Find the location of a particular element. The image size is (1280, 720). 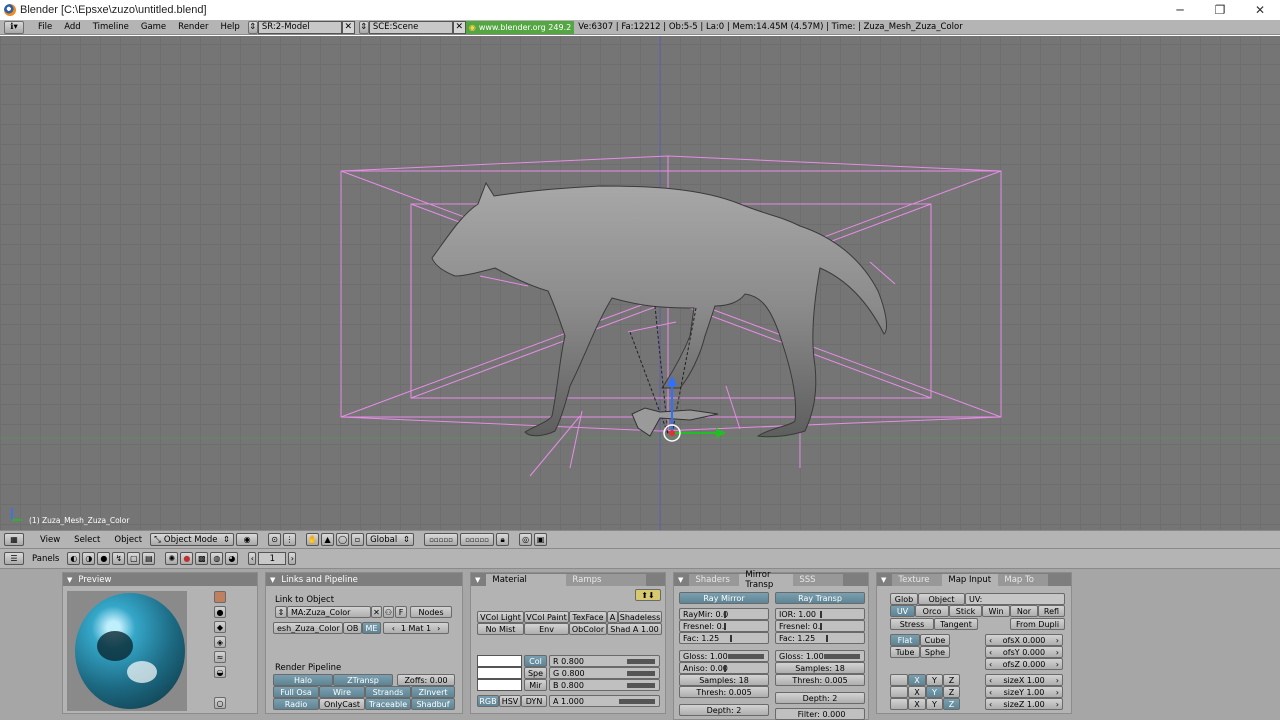

map-y-x-button: X is located at coordinates (917, 692).